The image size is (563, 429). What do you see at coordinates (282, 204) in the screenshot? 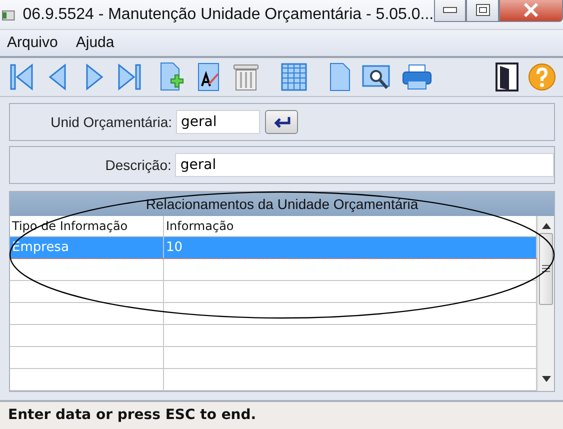
I see `grid-title: Relacionamentos da Unidade Orçamentária` at bounding box center [282, 204].